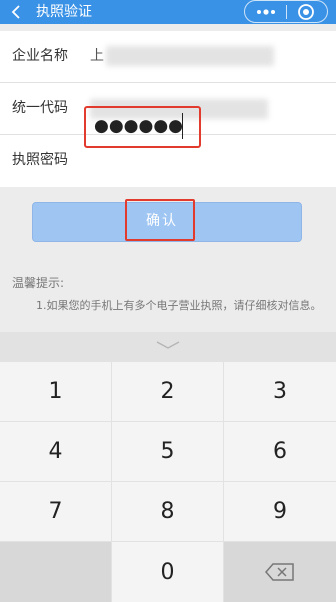 The height and width of the screenshot is (602, 336). What do you see at coordinates (280, 391) in the screenshot?
I see `key-3: 3` at bounding box center [280, 391].